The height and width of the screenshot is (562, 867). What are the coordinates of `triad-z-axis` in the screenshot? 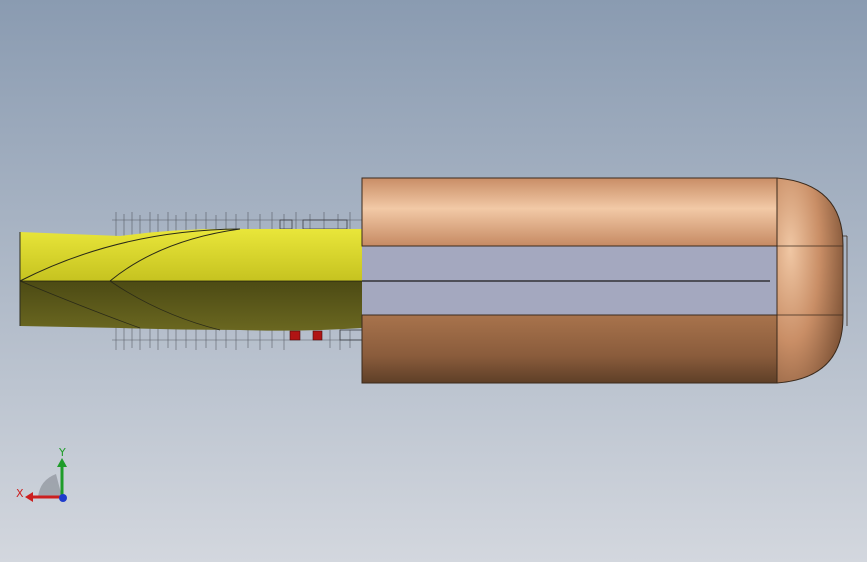 It's located at (63, 498).